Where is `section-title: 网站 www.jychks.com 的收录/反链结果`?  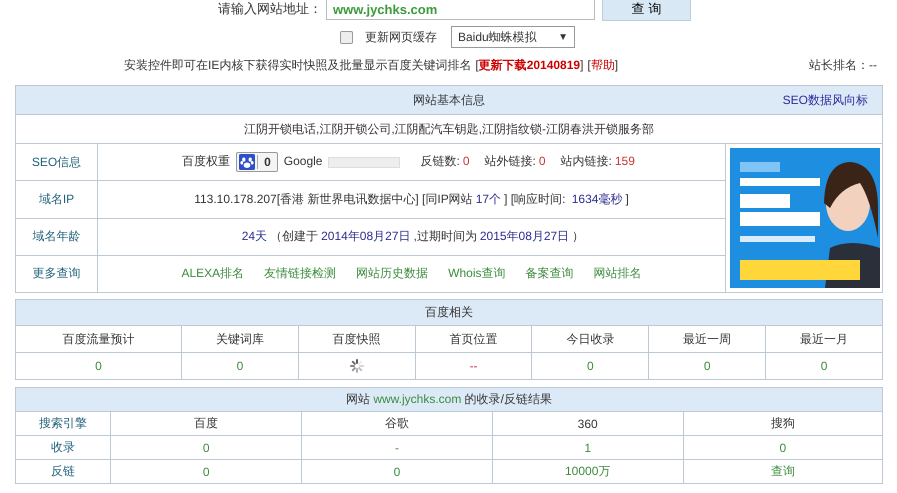
section-title: 网站 www.jychks.com 的收录/反链结果 is located at coordinates (449, 399).